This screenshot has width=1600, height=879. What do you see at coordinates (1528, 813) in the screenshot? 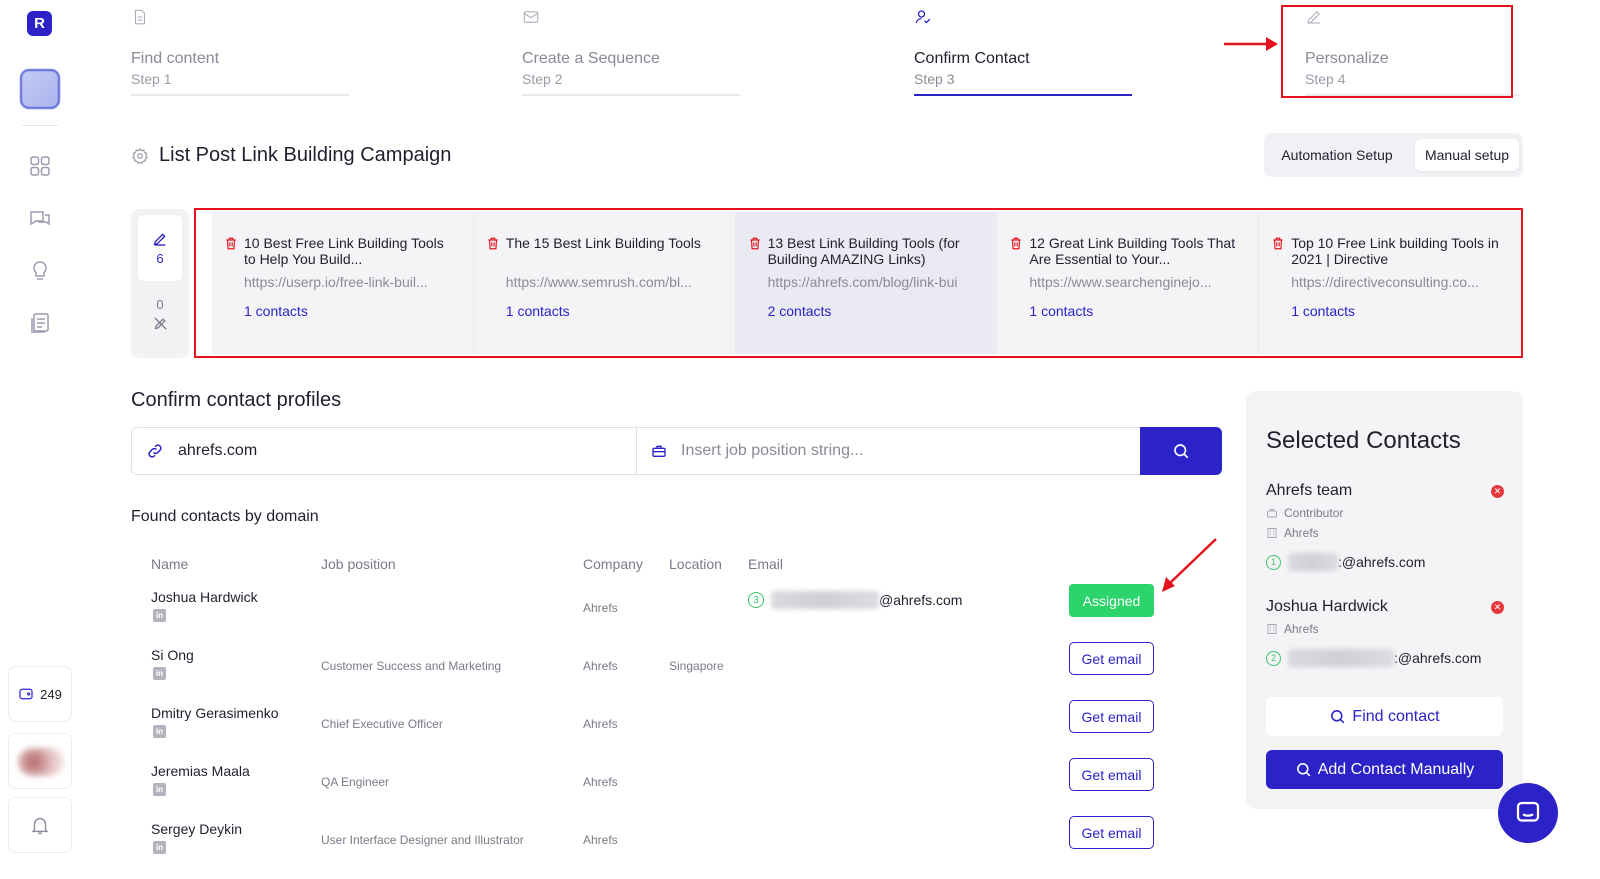
I see `support-chat-button` at bounding box center [1528, 813].